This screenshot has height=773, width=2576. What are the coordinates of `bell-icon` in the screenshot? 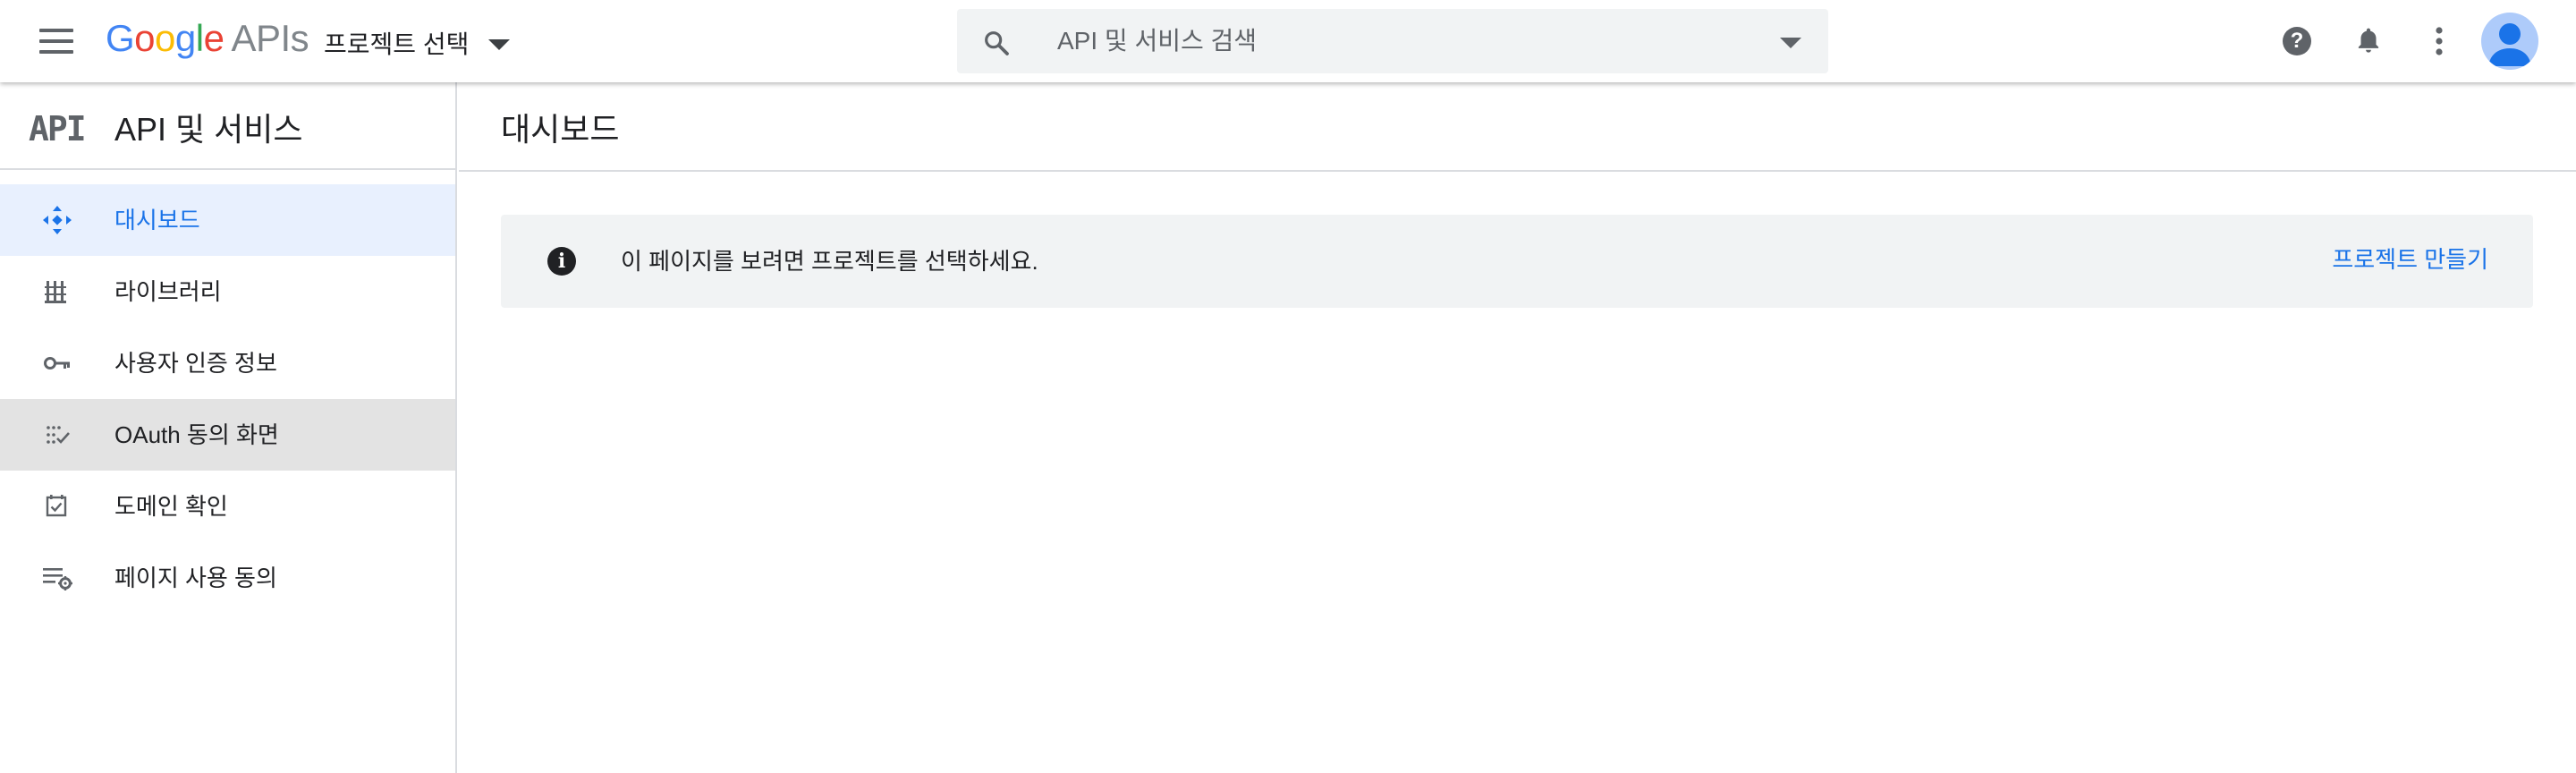 It's located at (2368, 40).